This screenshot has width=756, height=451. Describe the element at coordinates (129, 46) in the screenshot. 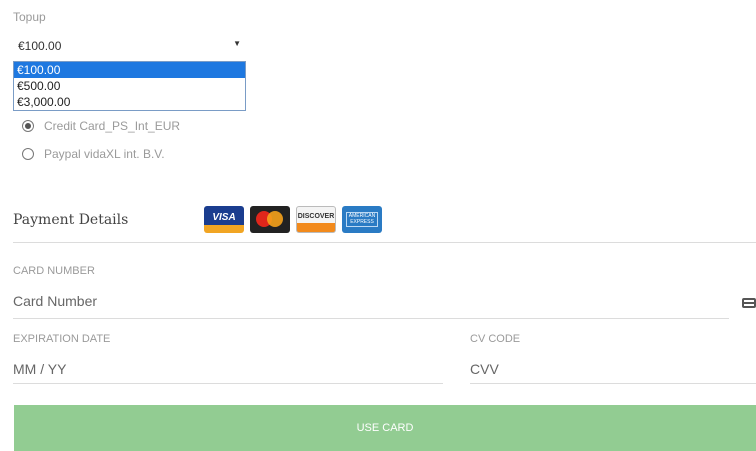

I see `topup-select: €100.00 ▼` at that location.